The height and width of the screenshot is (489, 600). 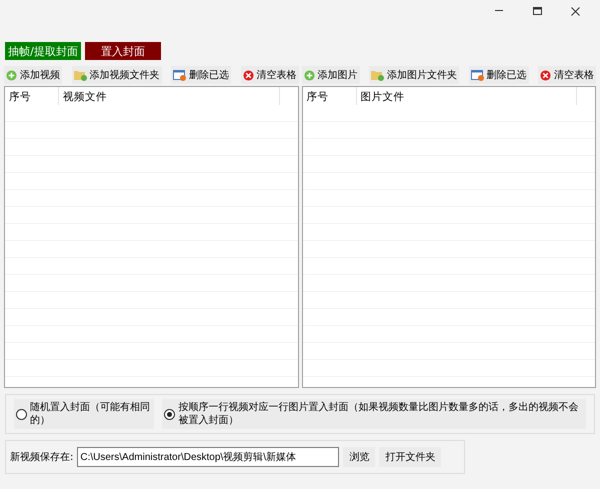 What do you see at coordinates (359, 457) in the screenshot?
I see `action-button: 浏览` at bounding box center [359, 457].